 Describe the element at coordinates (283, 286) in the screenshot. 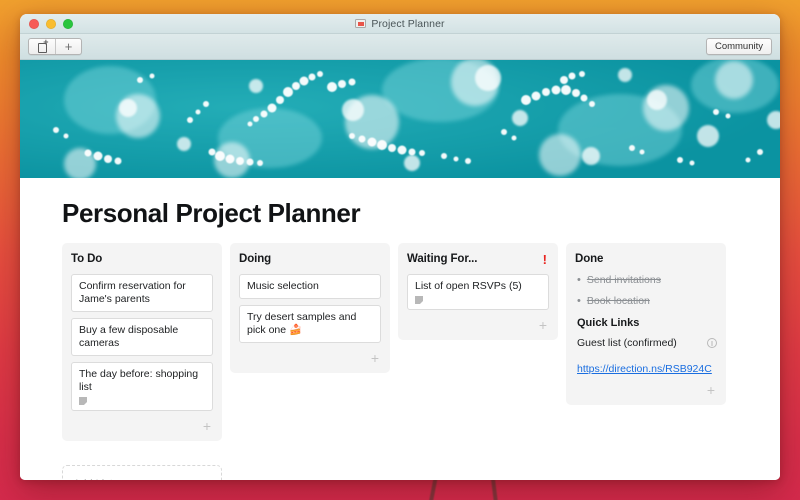

I see `card-text: Music selection` at that location.